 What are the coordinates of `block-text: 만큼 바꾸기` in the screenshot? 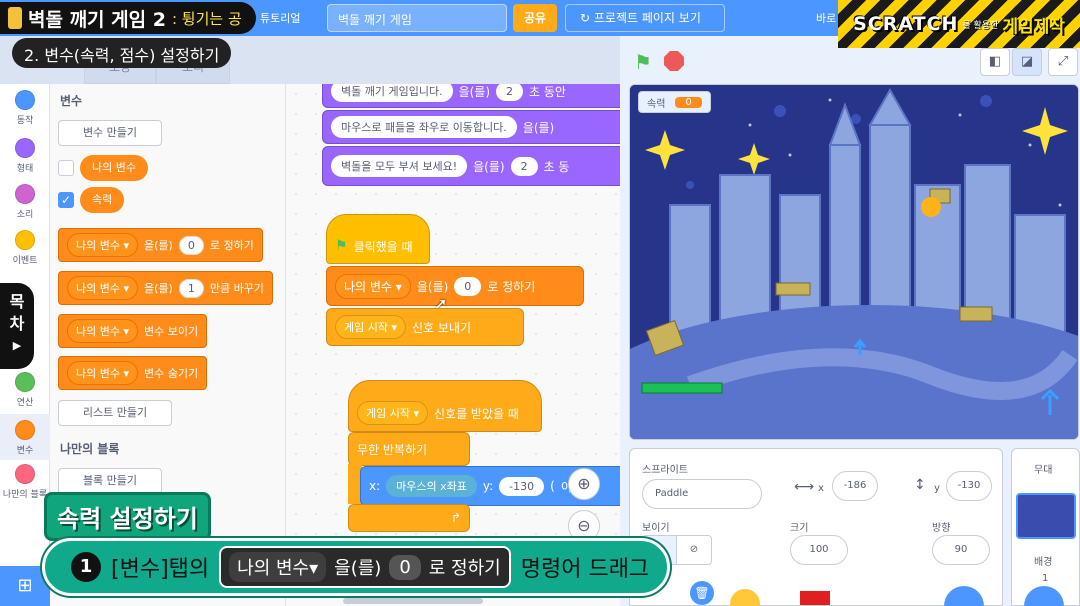 It's located at (236, 288).